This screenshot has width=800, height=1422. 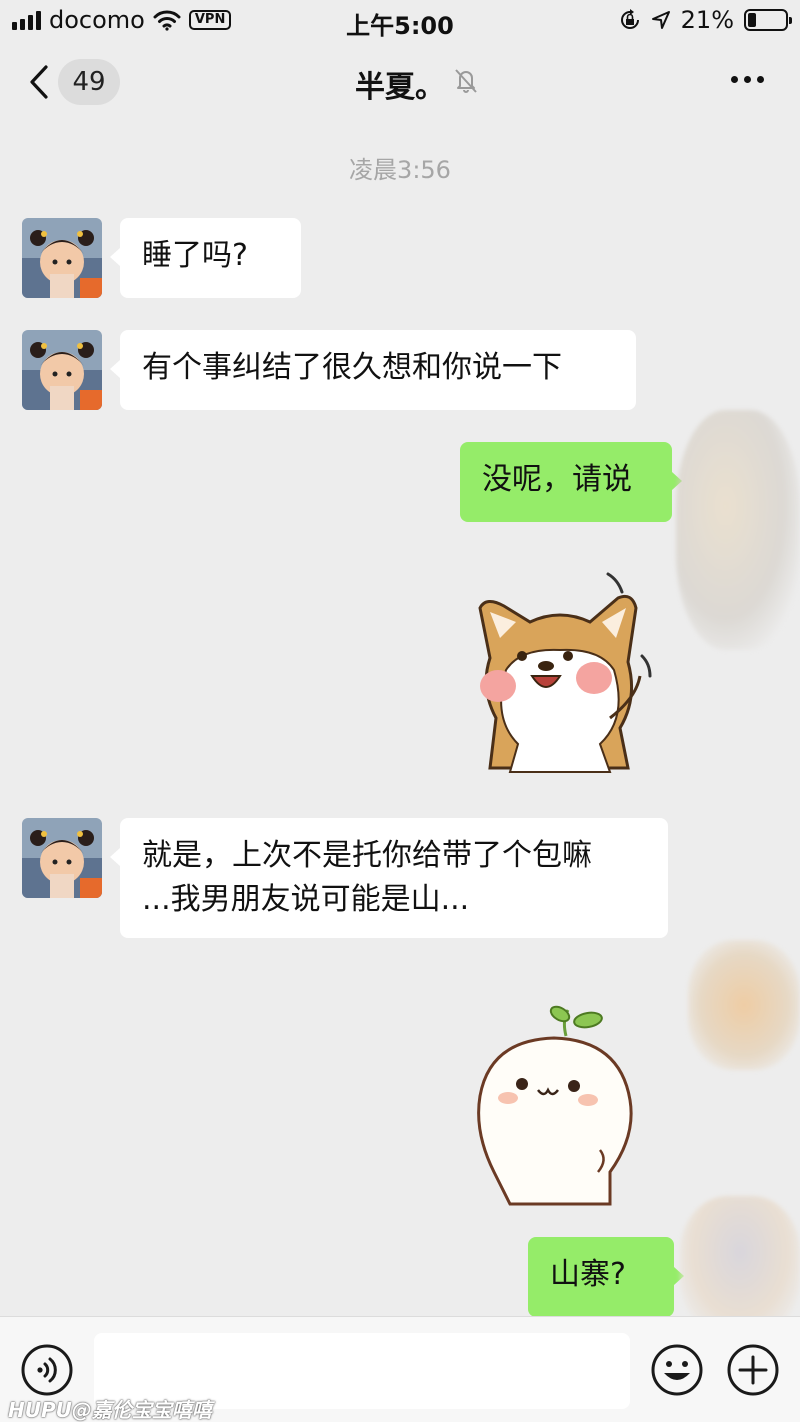 I want to click on sprout-bun-sticker, so click(x=555, y=1103).